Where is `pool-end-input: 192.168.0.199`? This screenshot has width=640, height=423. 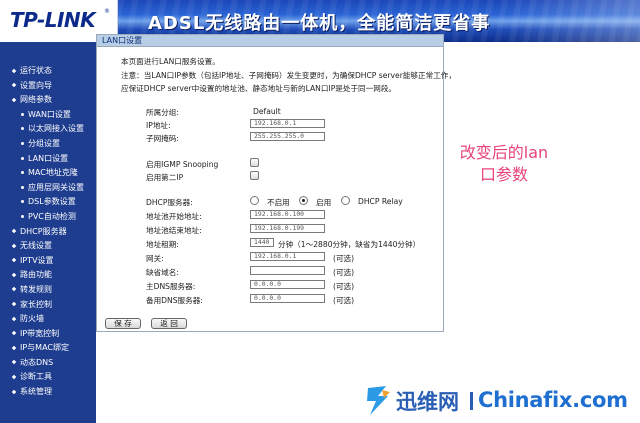 pool-end-input: 192.168.0.199 is located at coordinates (287, 228).